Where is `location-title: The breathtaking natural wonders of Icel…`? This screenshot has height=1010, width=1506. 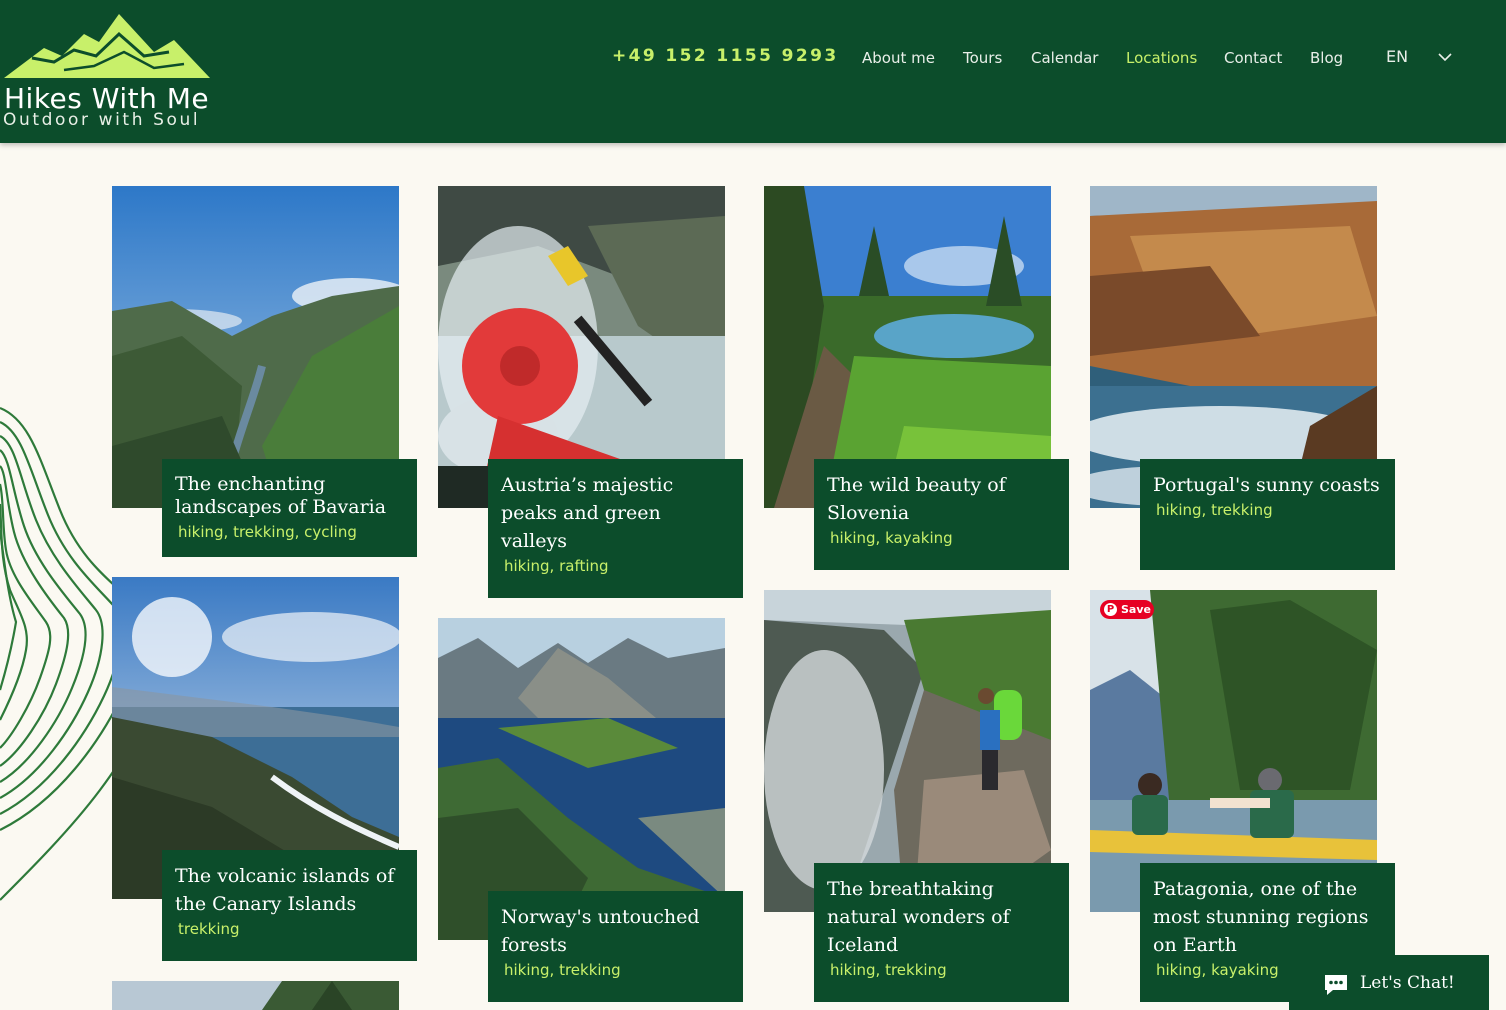
location-title: The breathtaking natural wonders of Icel… is located at coordinates (918, 917).